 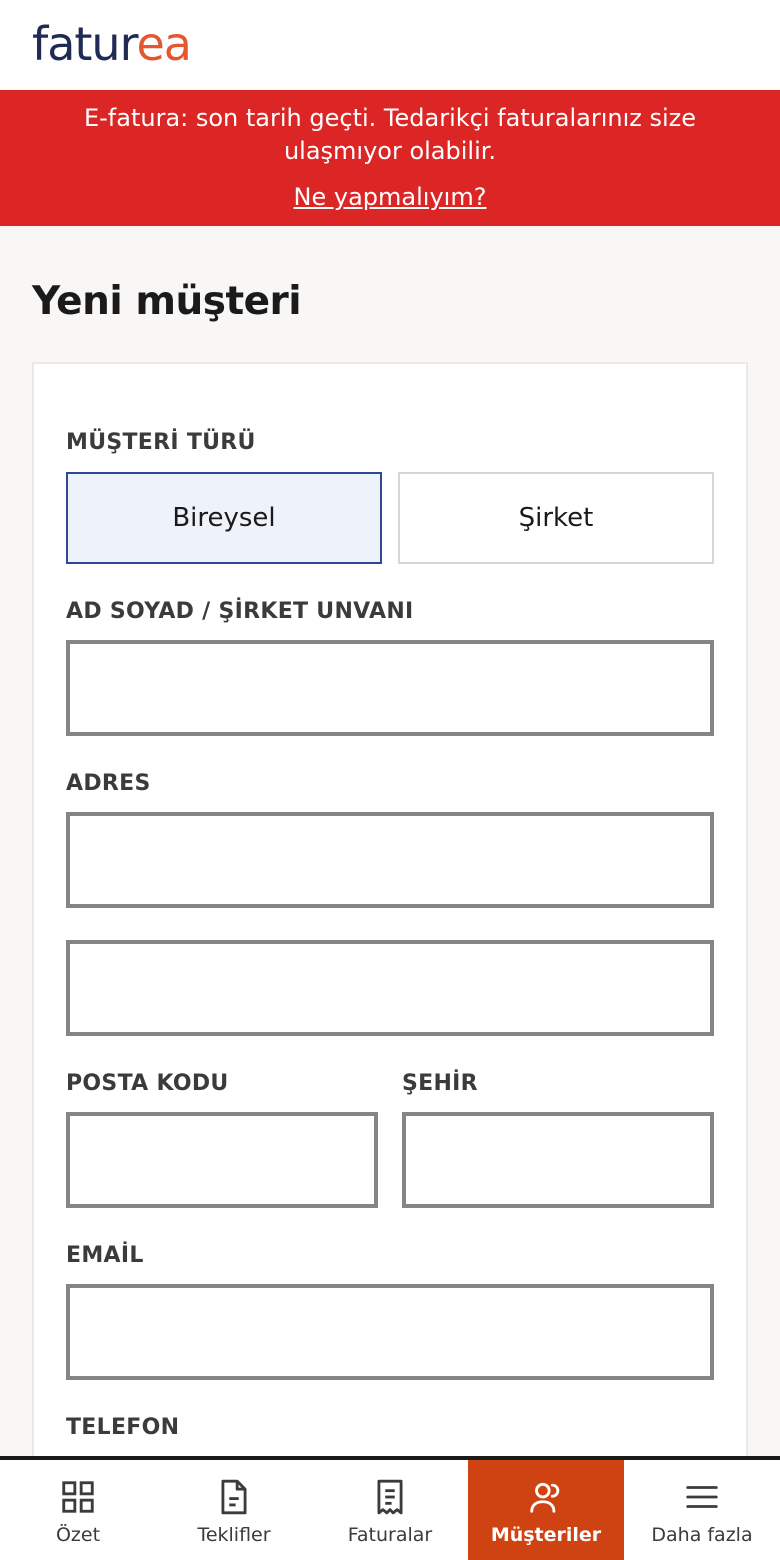 What do you see at coordinates (702, 1497) in the screenshot?
I see `menu-icon` at bounding box center [702, 1497].